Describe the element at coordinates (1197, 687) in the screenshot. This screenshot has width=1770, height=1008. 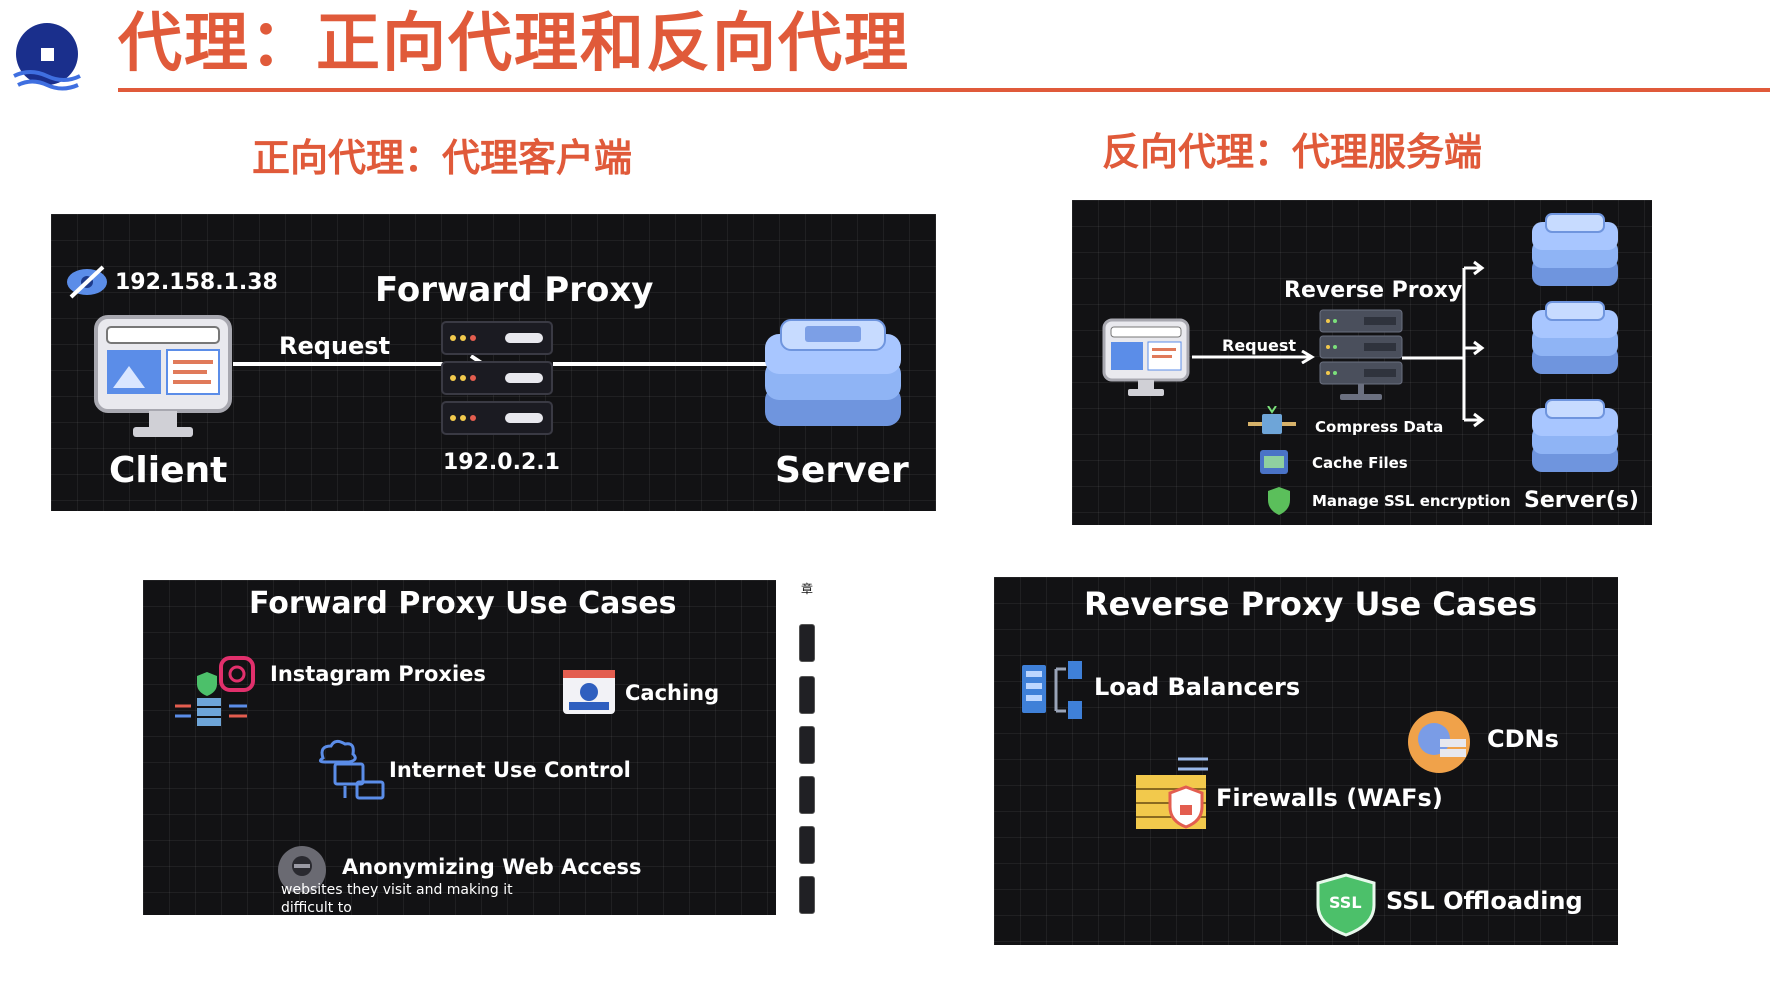
I see `load-balancers-label: Load Balancers` at that location.